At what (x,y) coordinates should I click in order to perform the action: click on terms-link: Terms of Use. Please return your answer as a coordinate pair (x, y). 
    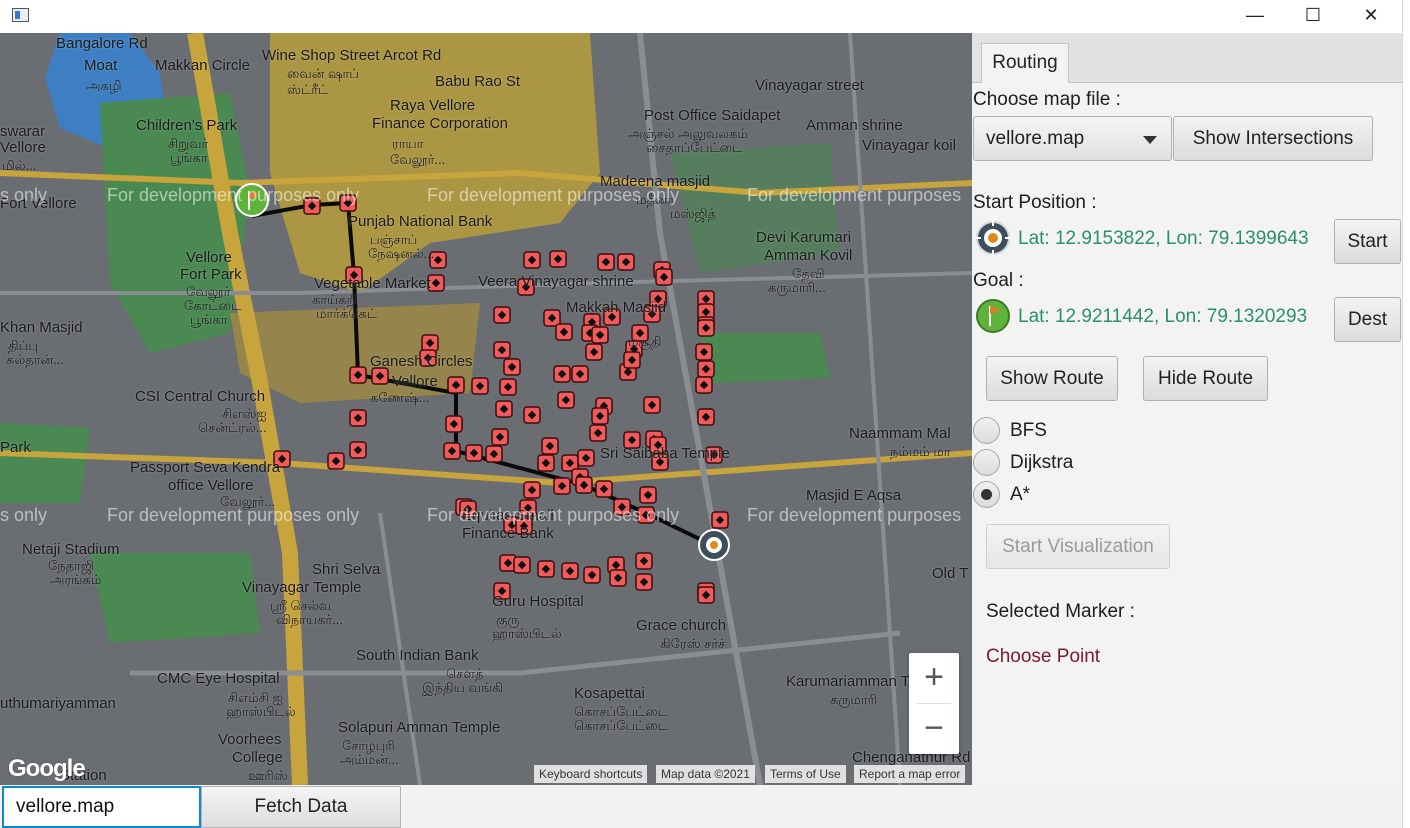
    Looking at the image, I should click on (805, 774).